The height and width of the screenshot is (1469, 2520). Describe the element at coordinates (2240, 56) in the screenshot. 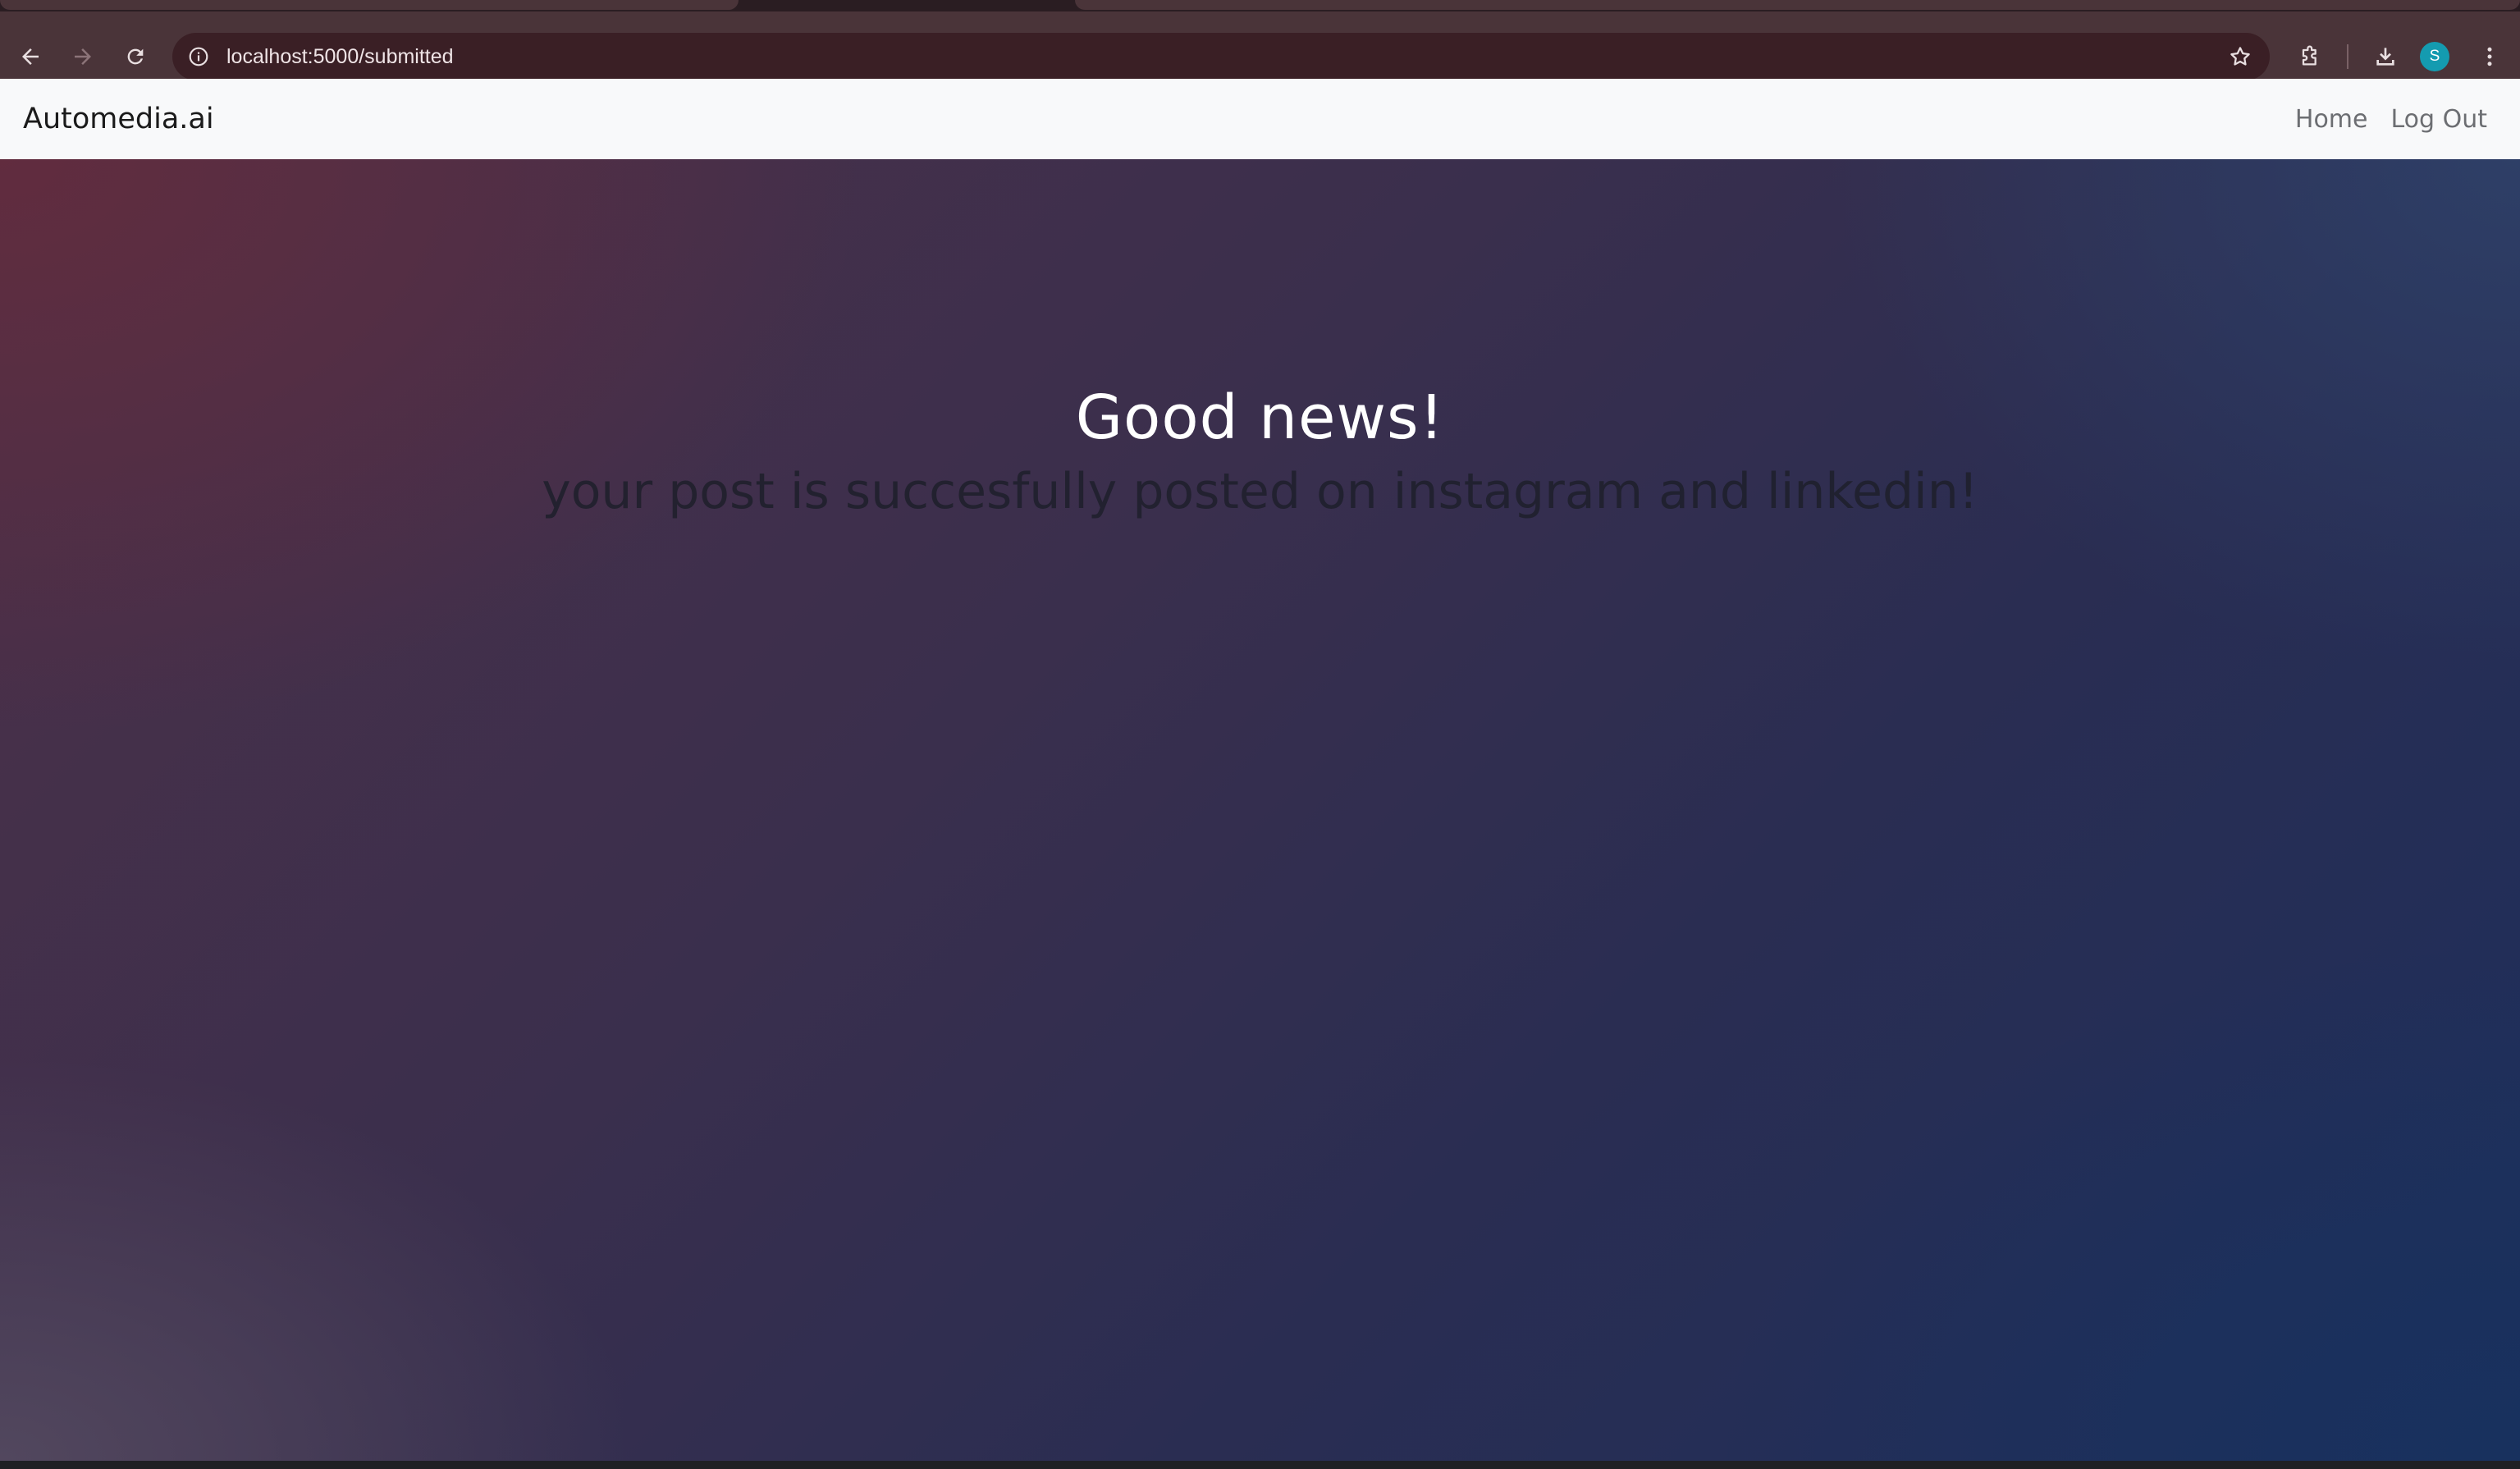

I see `bookmark-star-icon` at that location.